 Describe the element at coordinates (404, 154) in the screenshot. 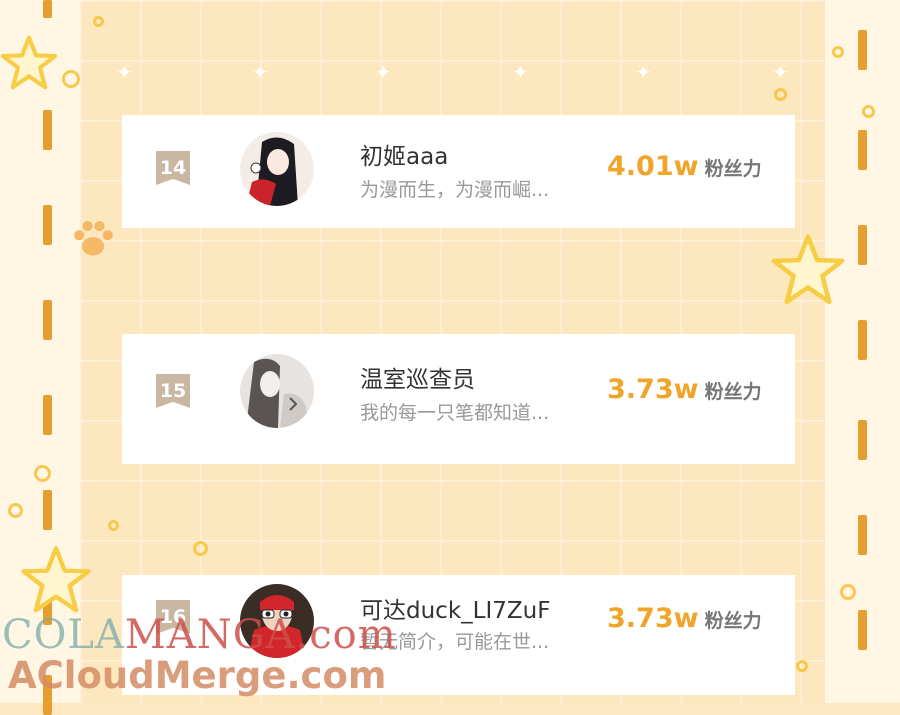

I see `user-name: 初姬aaa` at that location.